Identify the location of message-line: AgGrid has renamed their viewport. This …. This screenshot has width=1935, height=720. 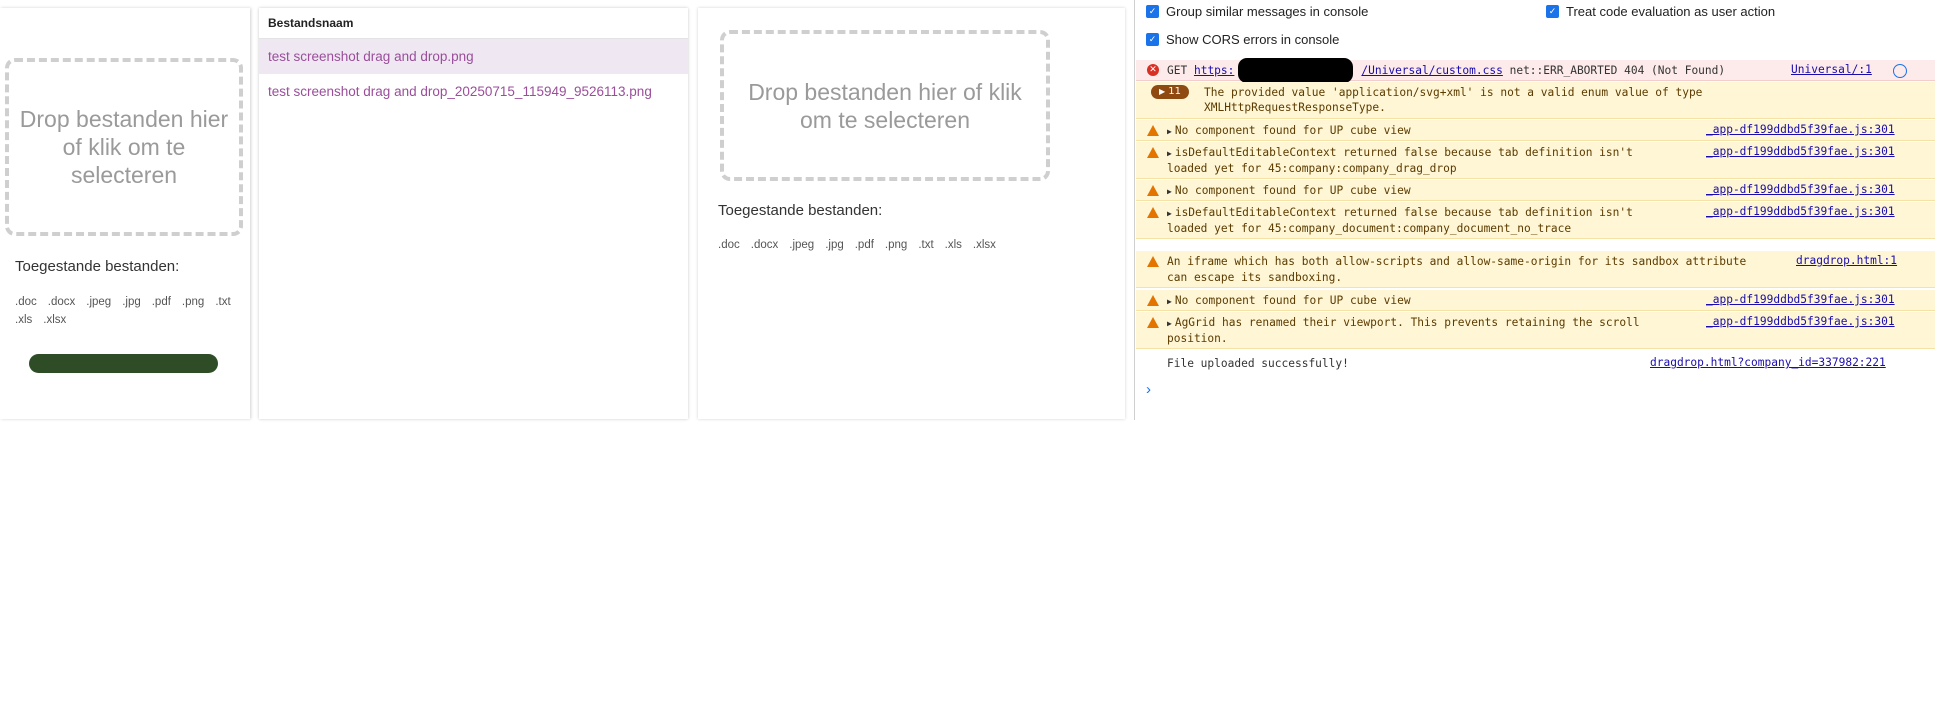
(1407, 322).